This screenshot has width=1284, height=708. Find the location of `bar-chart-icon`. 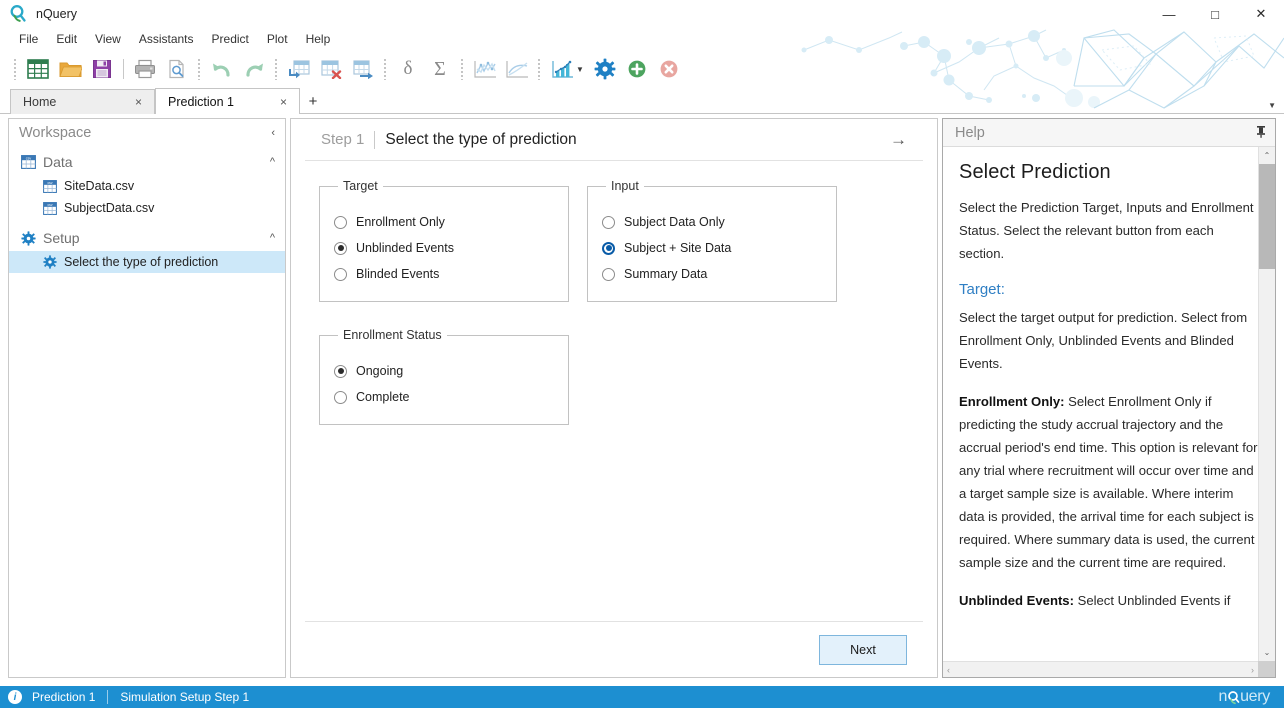

bar-chart-icon is located at coordinates (562, 69).